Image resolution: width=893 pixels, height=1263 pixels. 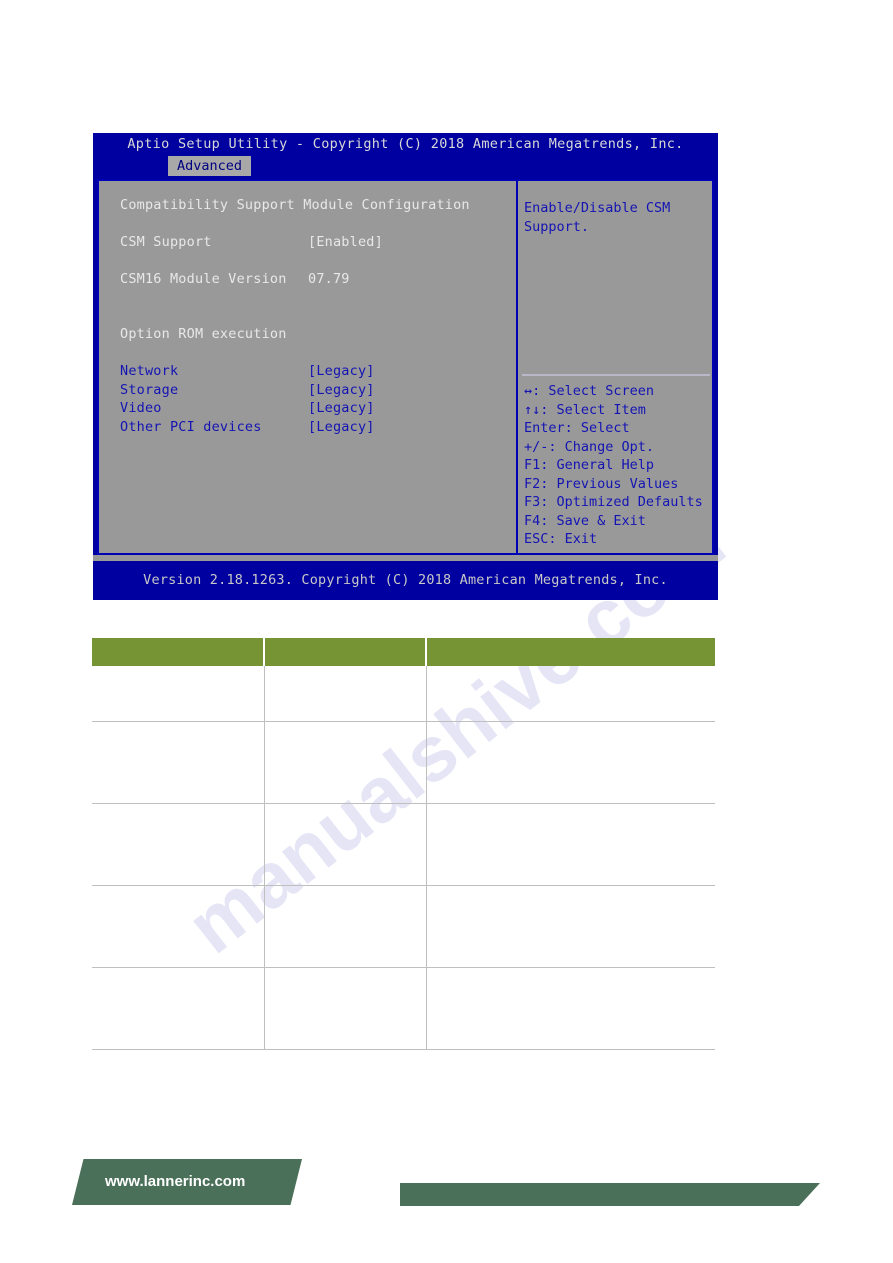 What do you see at coordinates (601, 483) in the screenshot?
I see `key-f2-previous-values: F2: Previous Values` at bounding box center [601, 483].